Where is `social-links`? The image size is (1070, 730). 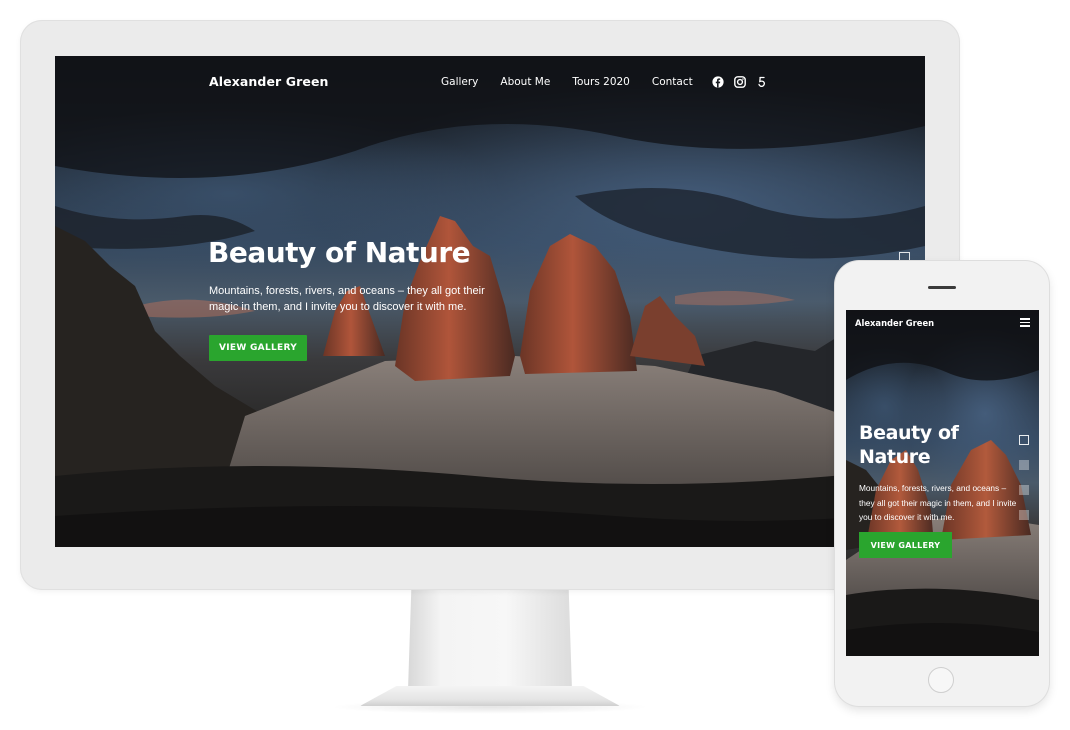 social-links is located at coordinates (740, 82).